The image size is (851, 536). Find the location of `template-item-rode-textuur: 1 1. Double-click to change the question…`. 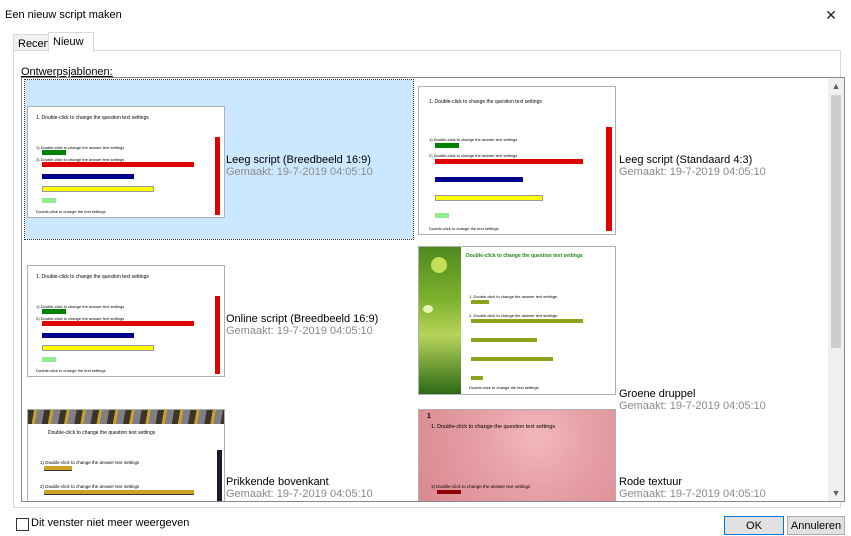

template-item-rode-textuur: 1 1. Double-click to change the question… is located at coordinates (612, 455).